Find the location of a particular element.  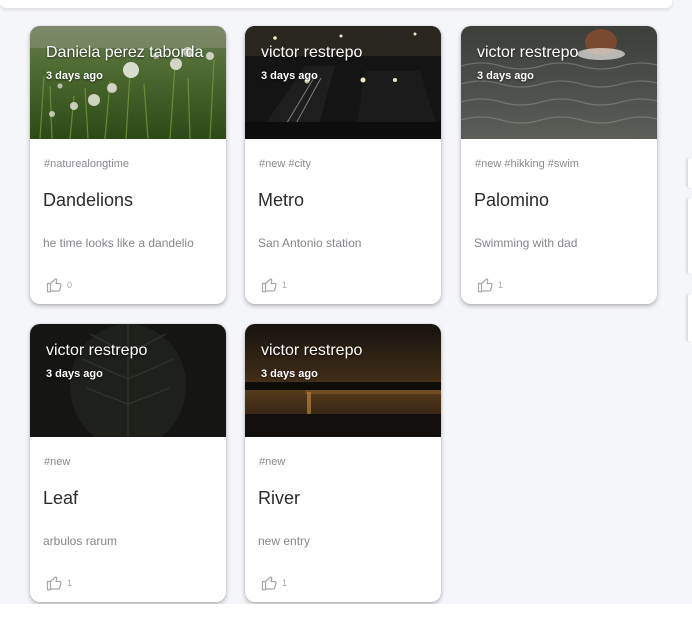

post-title: Metro is located at coordinates (281, 200).